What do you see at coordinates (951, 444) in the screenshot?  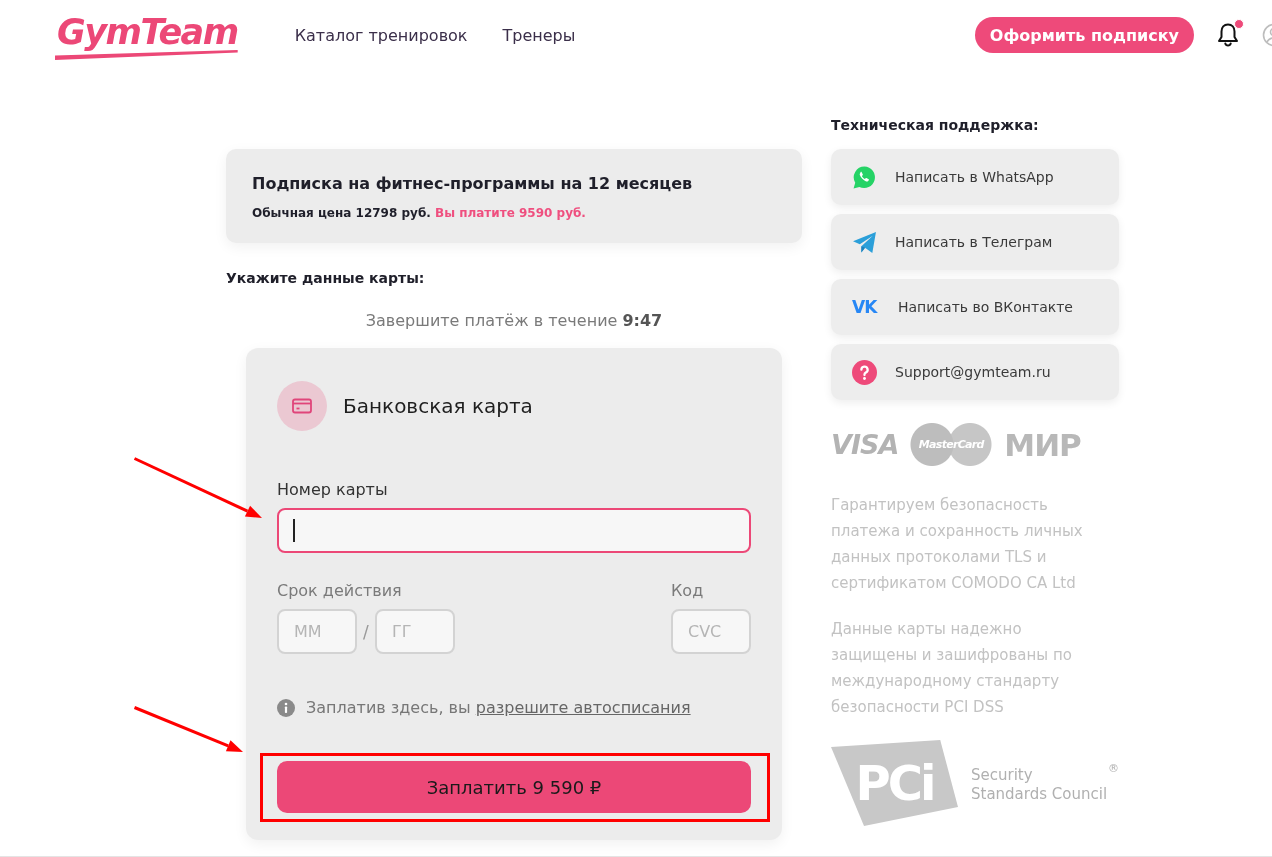 I see `mastercard-logo: MasterCard` at bounding box center [951, 444].